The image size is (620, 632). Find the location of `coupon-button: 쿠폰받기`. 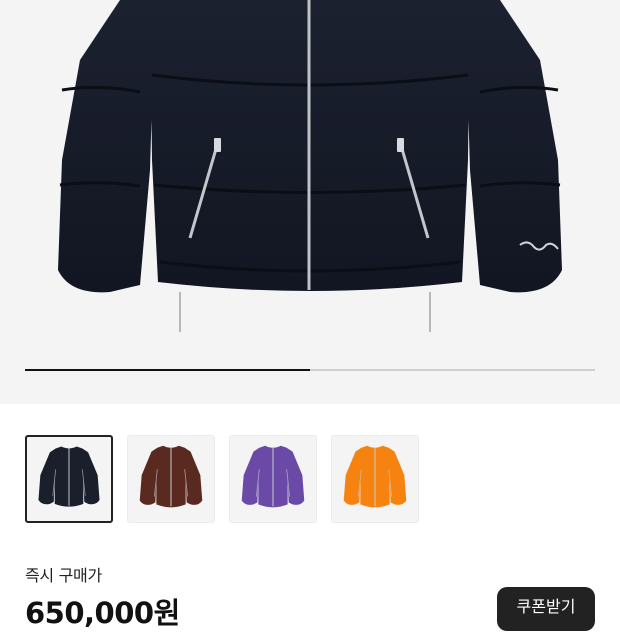

coupon-button: 쿠폰받기 is located at coordinates (546, 609).